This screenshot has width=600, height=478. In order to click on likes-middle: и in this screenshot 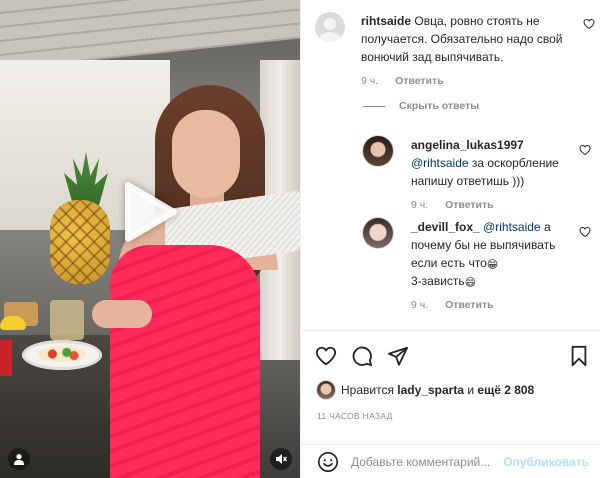, I will do `click(471, 390)`.